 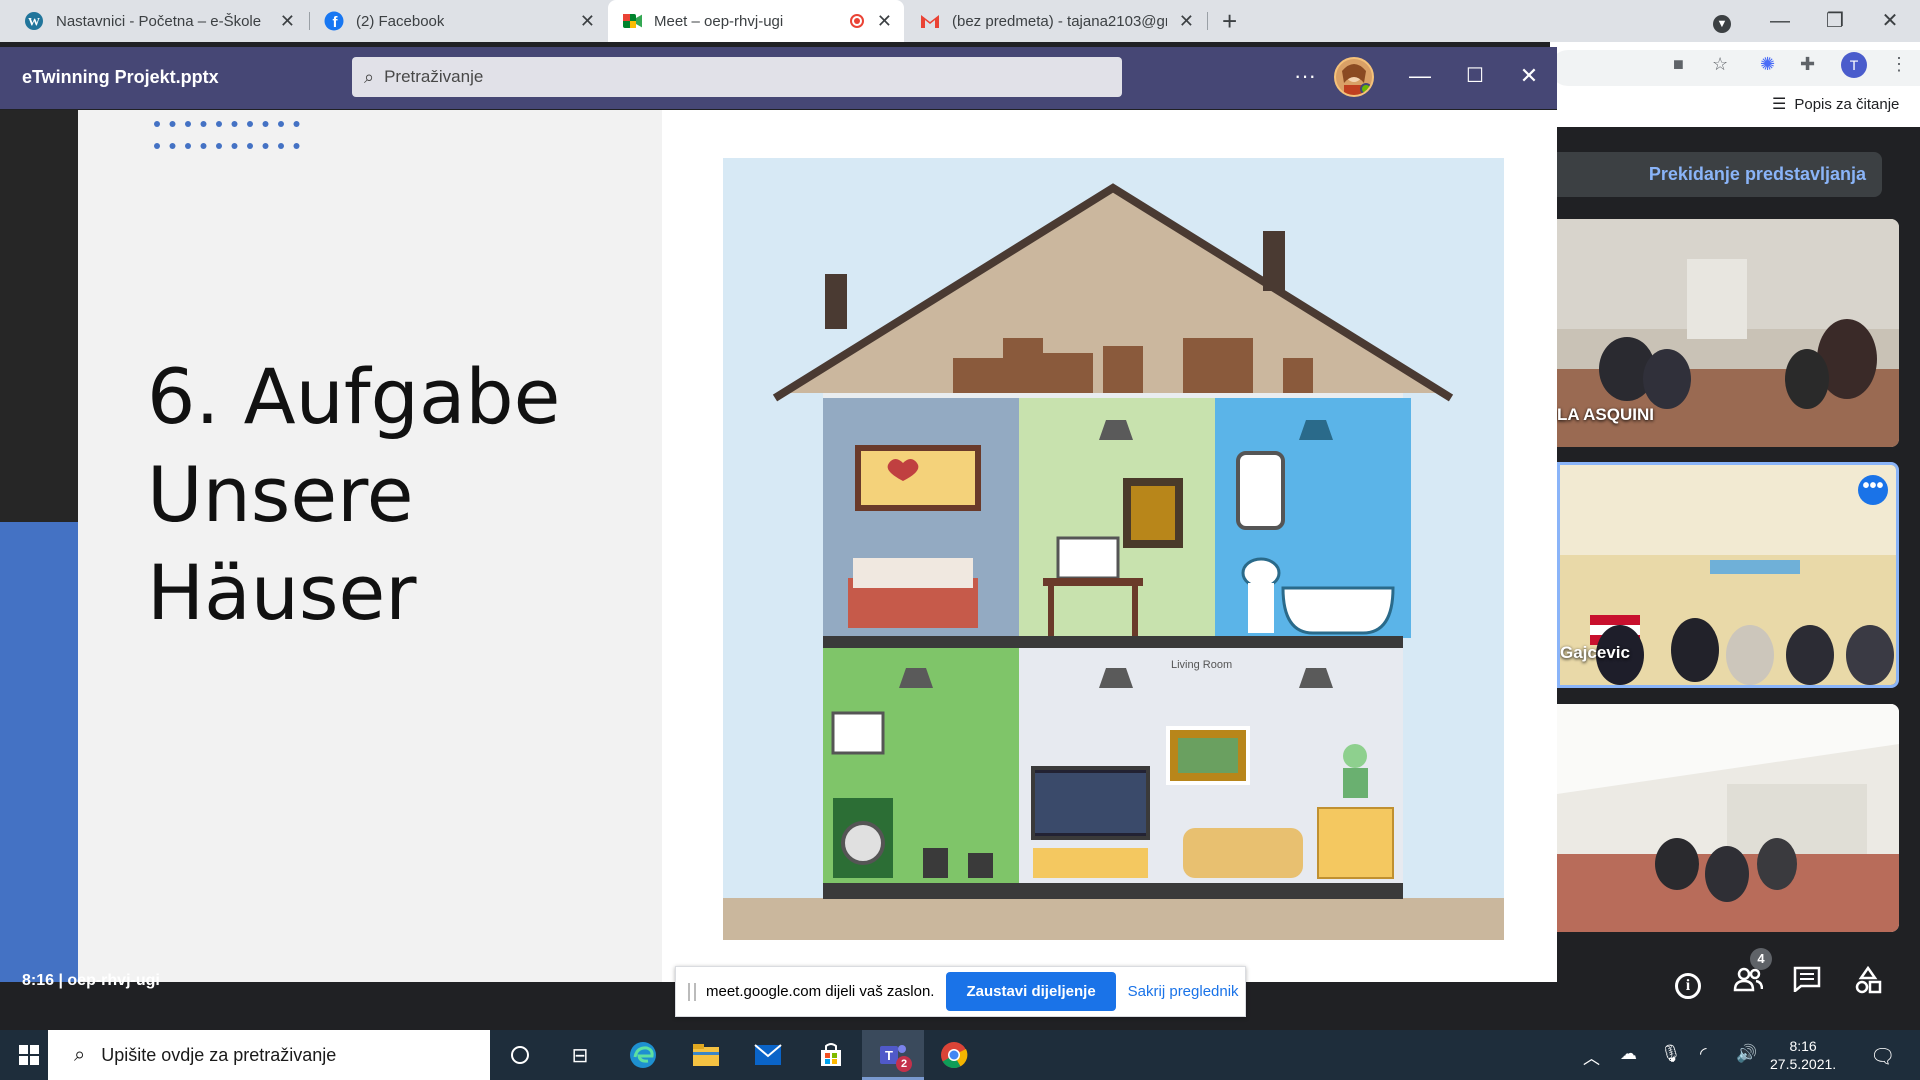 What do you see at coordinates (1807, 982) in the screenshot?
I see `chat-icon` at bounding box center [1807, 982].